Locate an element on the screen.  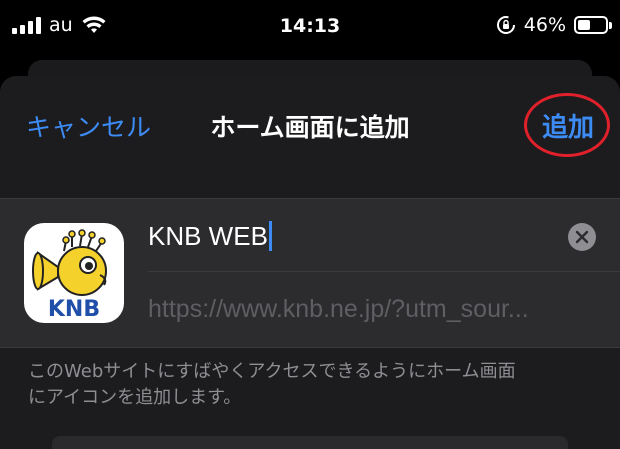
add-button: 追加 is located at coordinates (568, 125).